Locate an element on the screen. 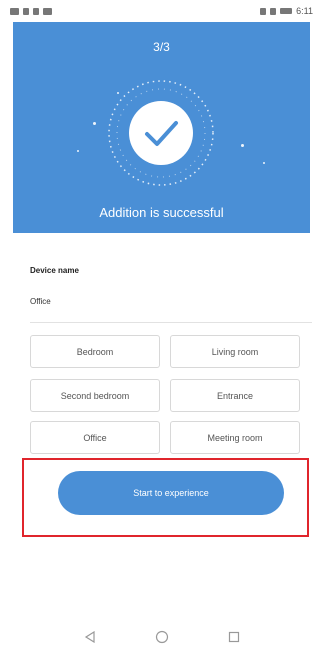  recents-square-icon is located at coordinates (234, 637).